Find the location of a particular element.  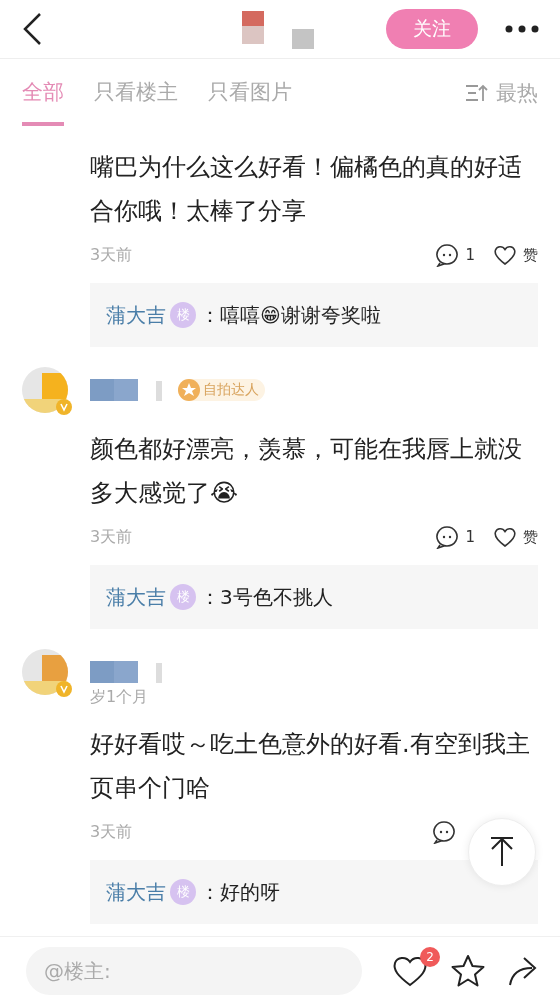

more-icon is located at coordinates (522, 29).